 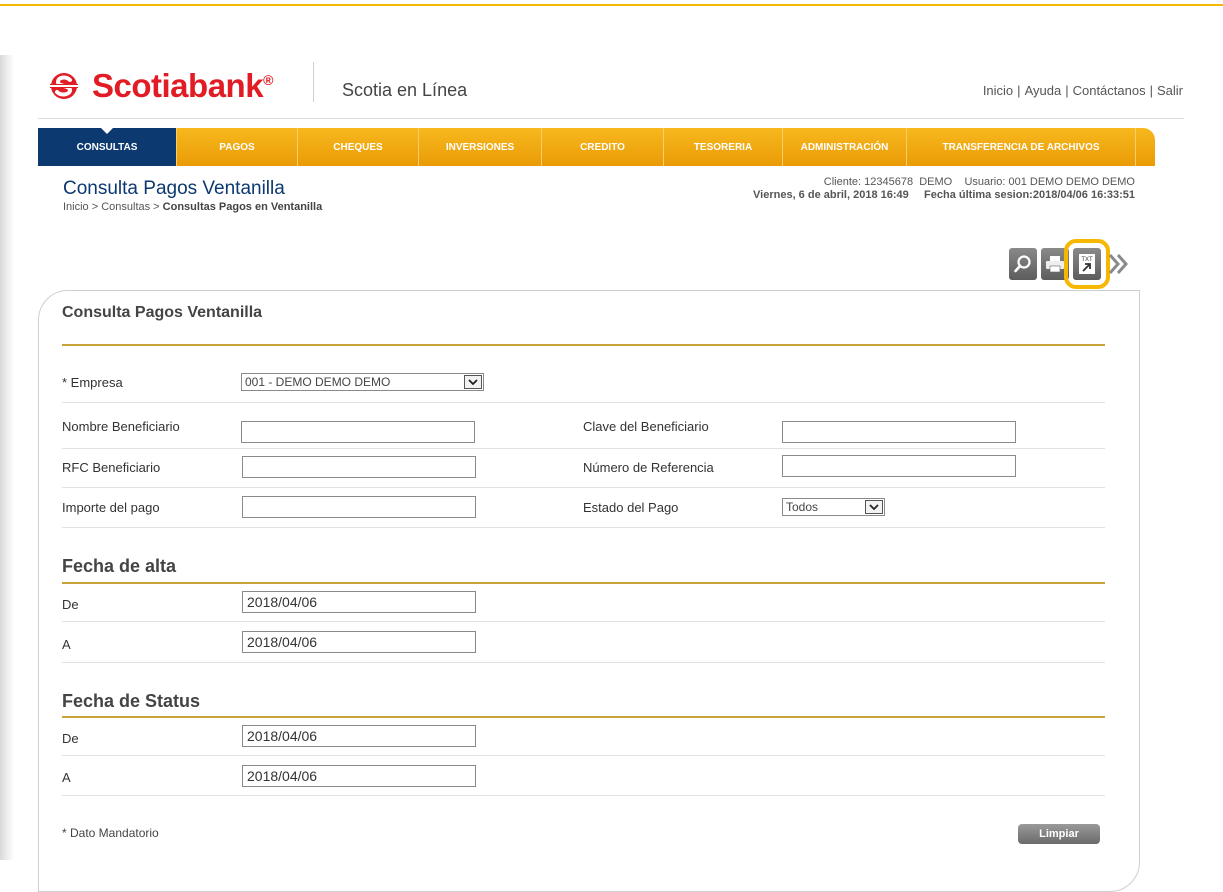 What do you see at coordinates (359, 776) in the screenshot?
I see `fecha-status-a-input: 2018/04/06` at bounding box center [359, 776].